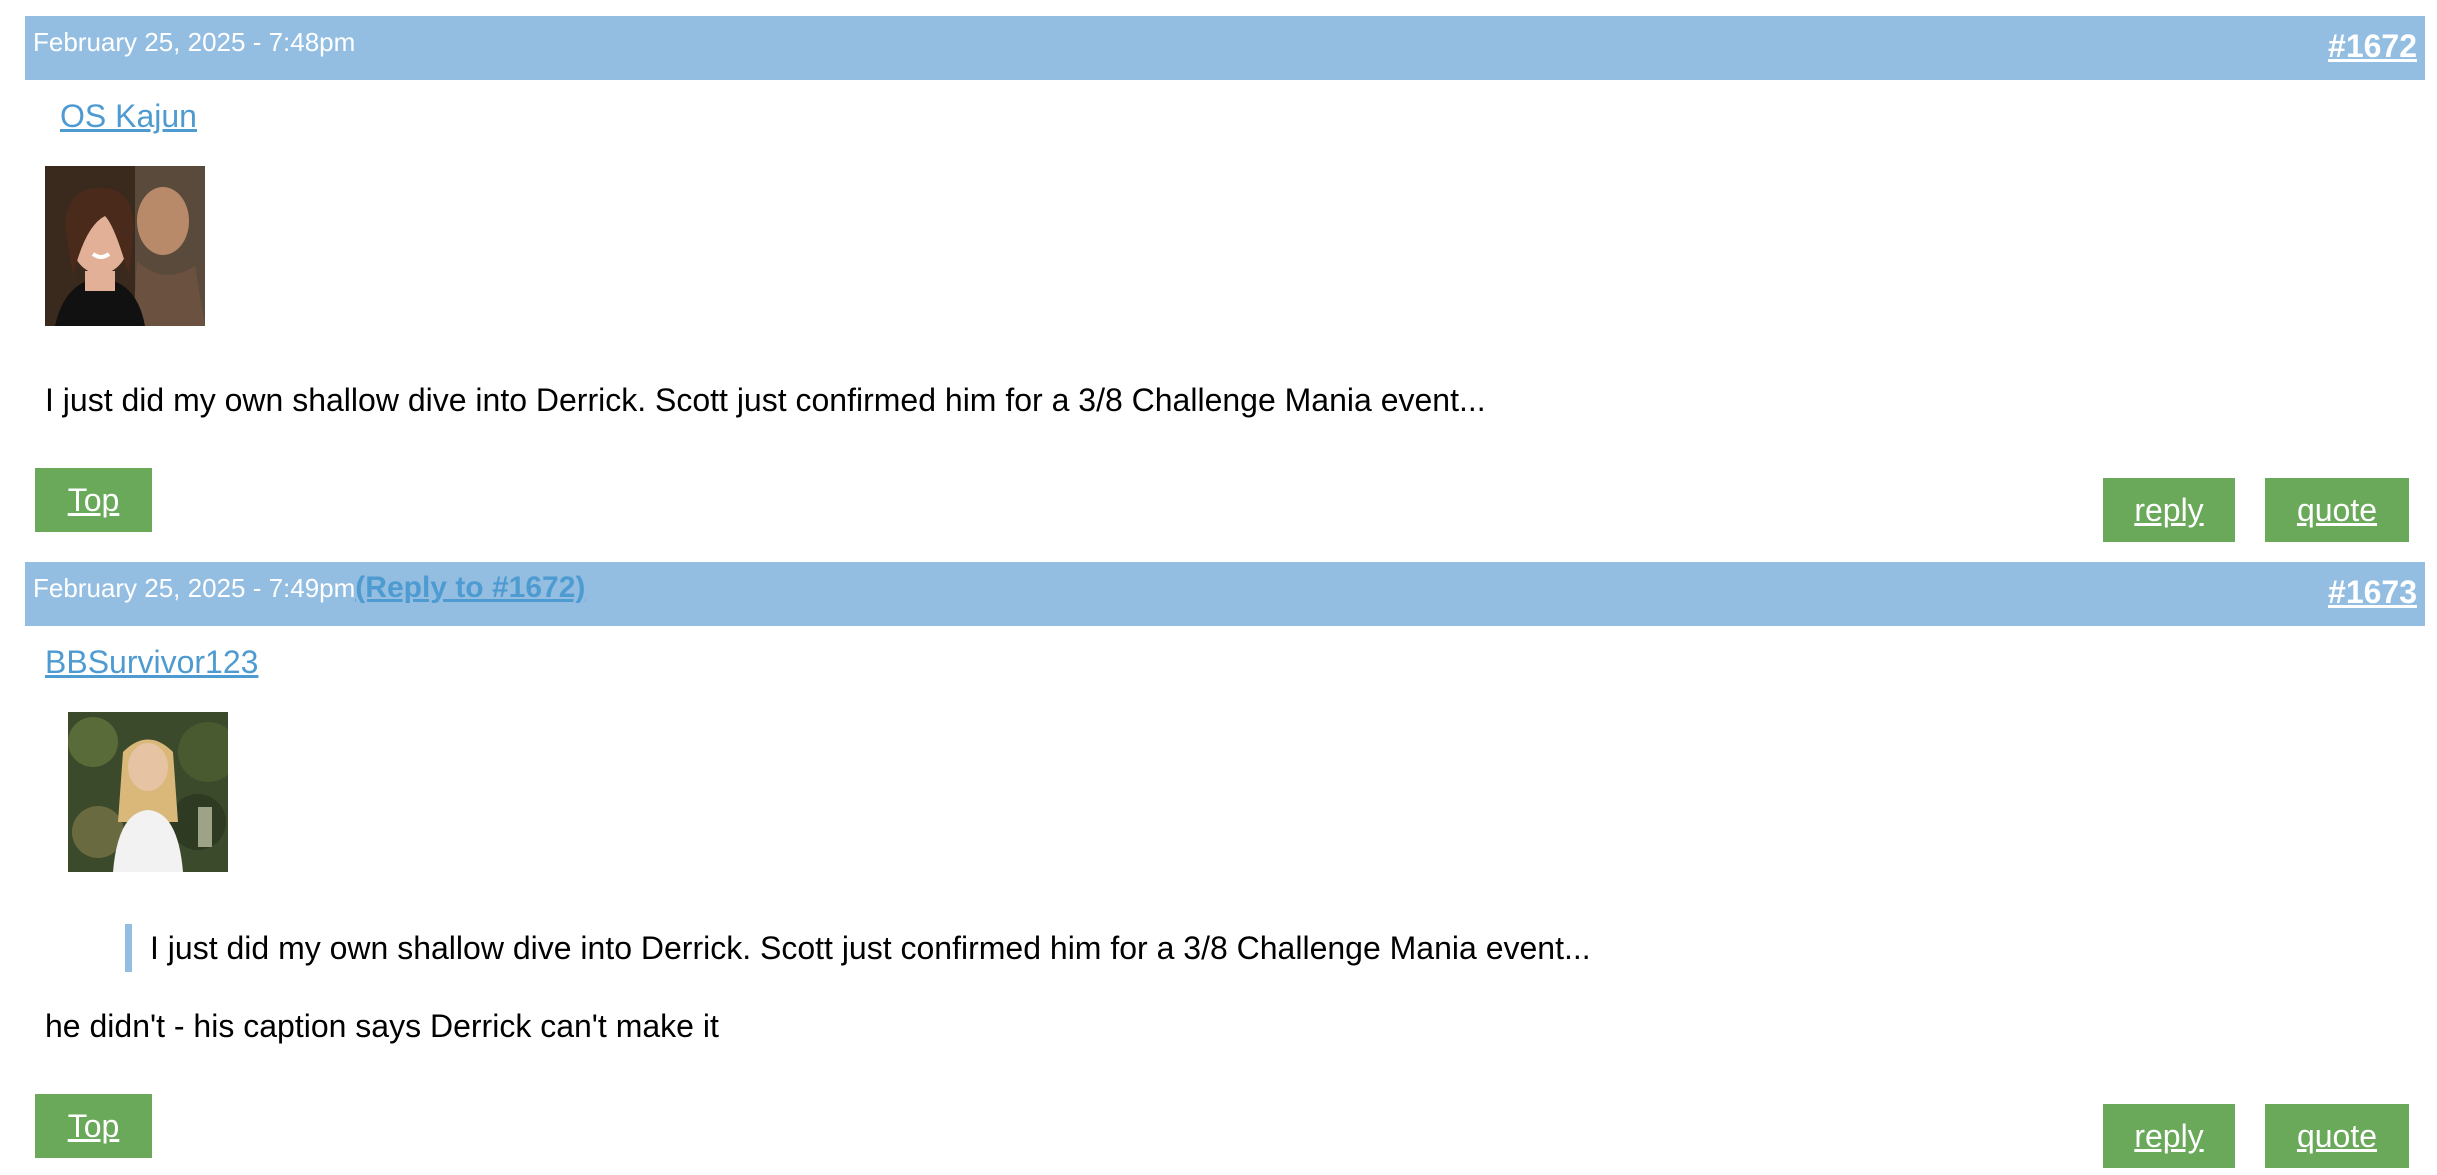  Describe the element at coordinates (151, 662) in the screenshot. I see `username-link: BBSurvivor123` at that location.